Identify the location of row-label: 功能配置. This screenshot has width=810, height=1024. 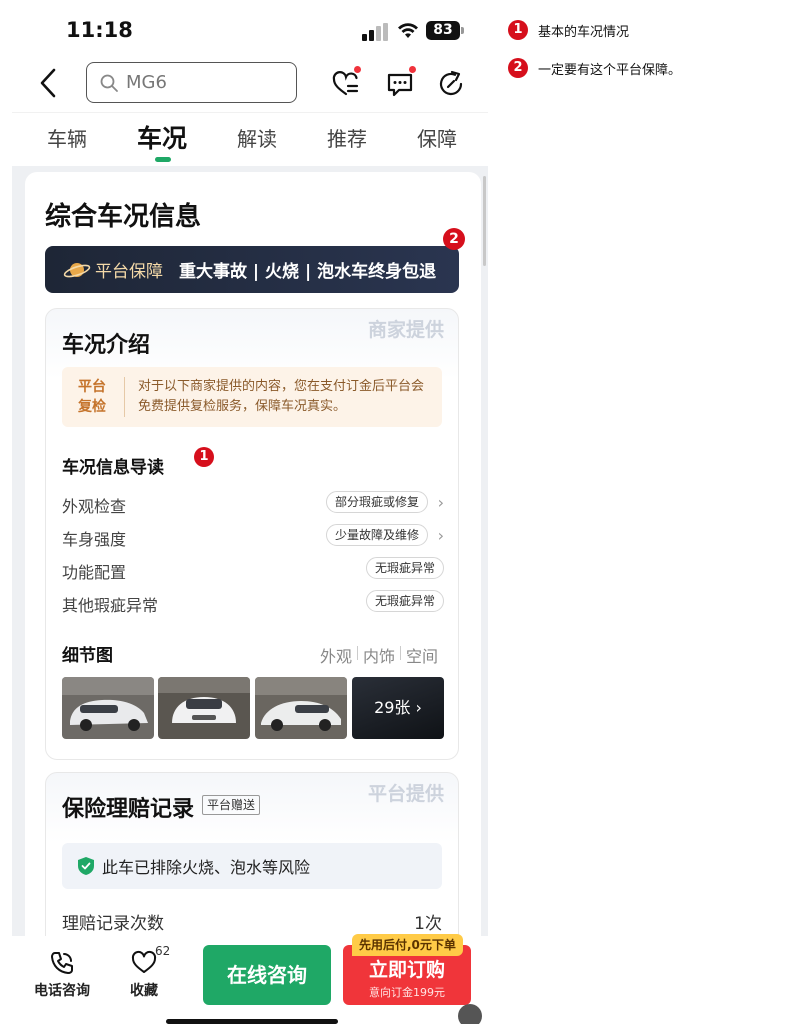
(94, 572).